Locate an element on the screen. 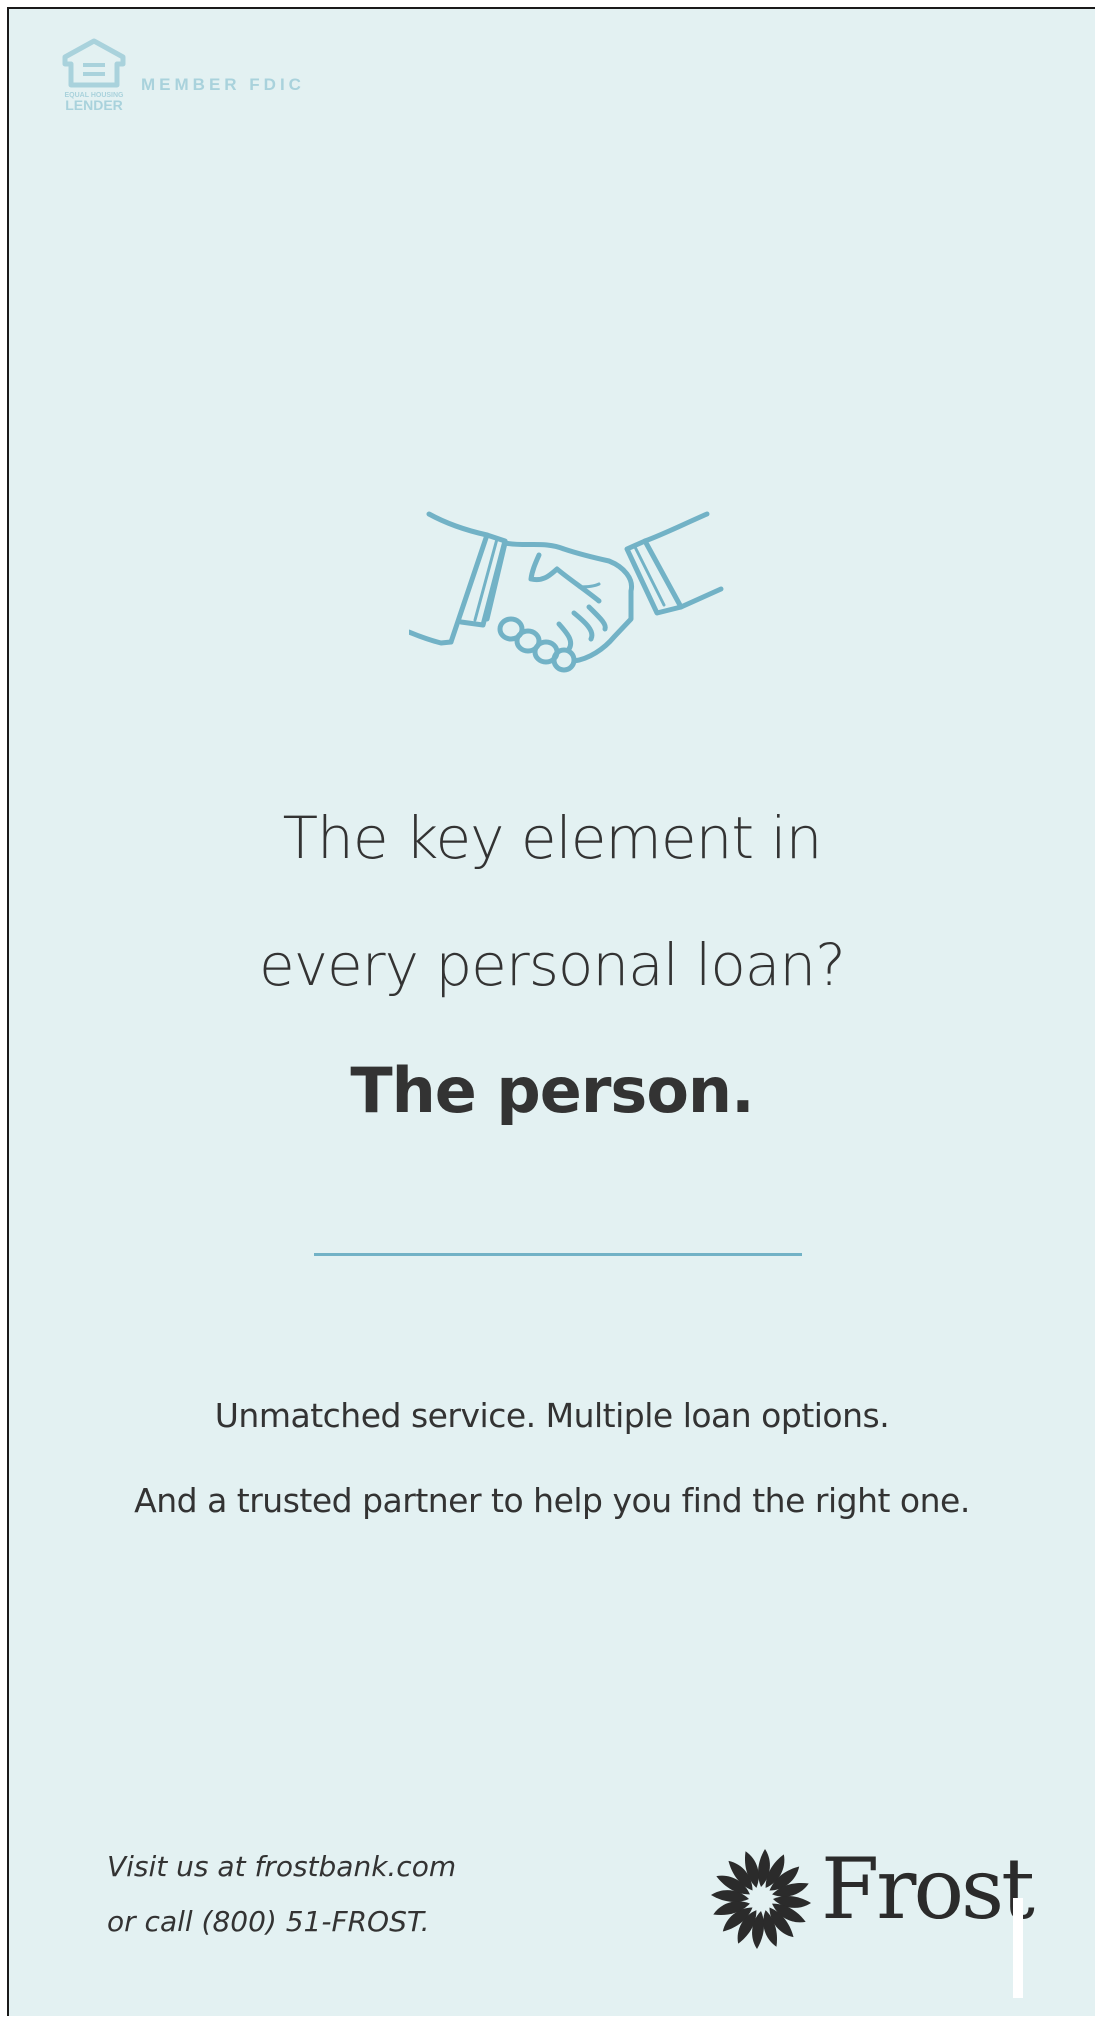  headline-line-1: The key element in is located at coordinates (552, 838).